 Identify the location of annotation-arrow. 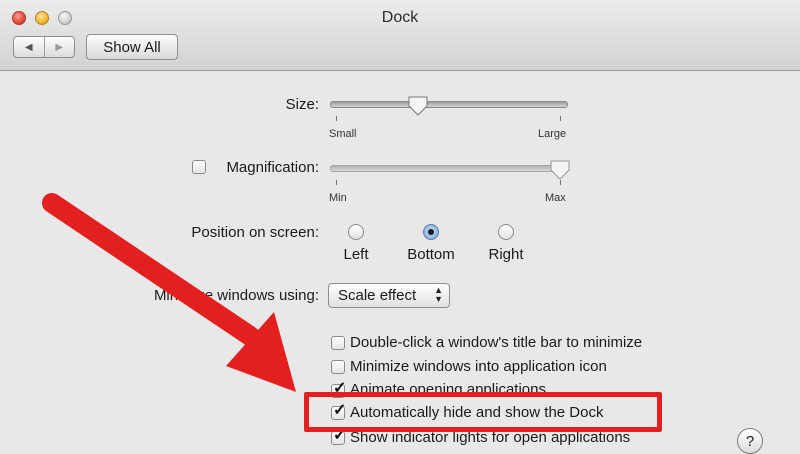
(169, 292).